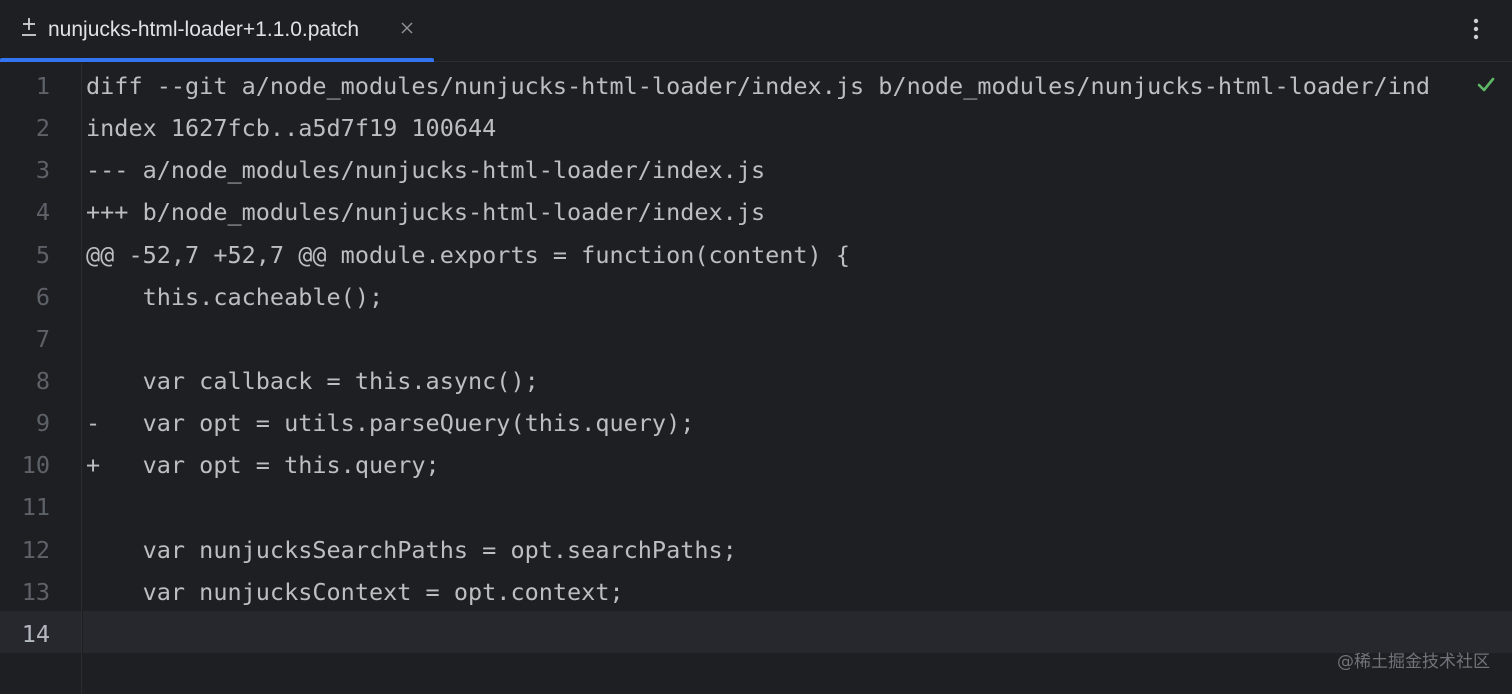  I want to click on line-number: 8, so click(41, 381).